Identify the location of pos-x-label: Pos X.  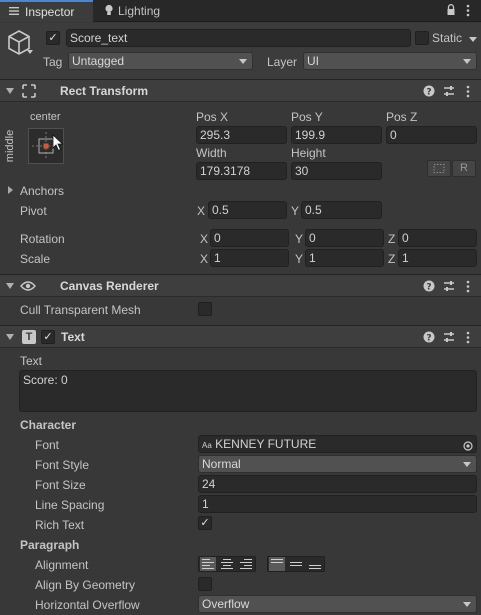
(212, 117).